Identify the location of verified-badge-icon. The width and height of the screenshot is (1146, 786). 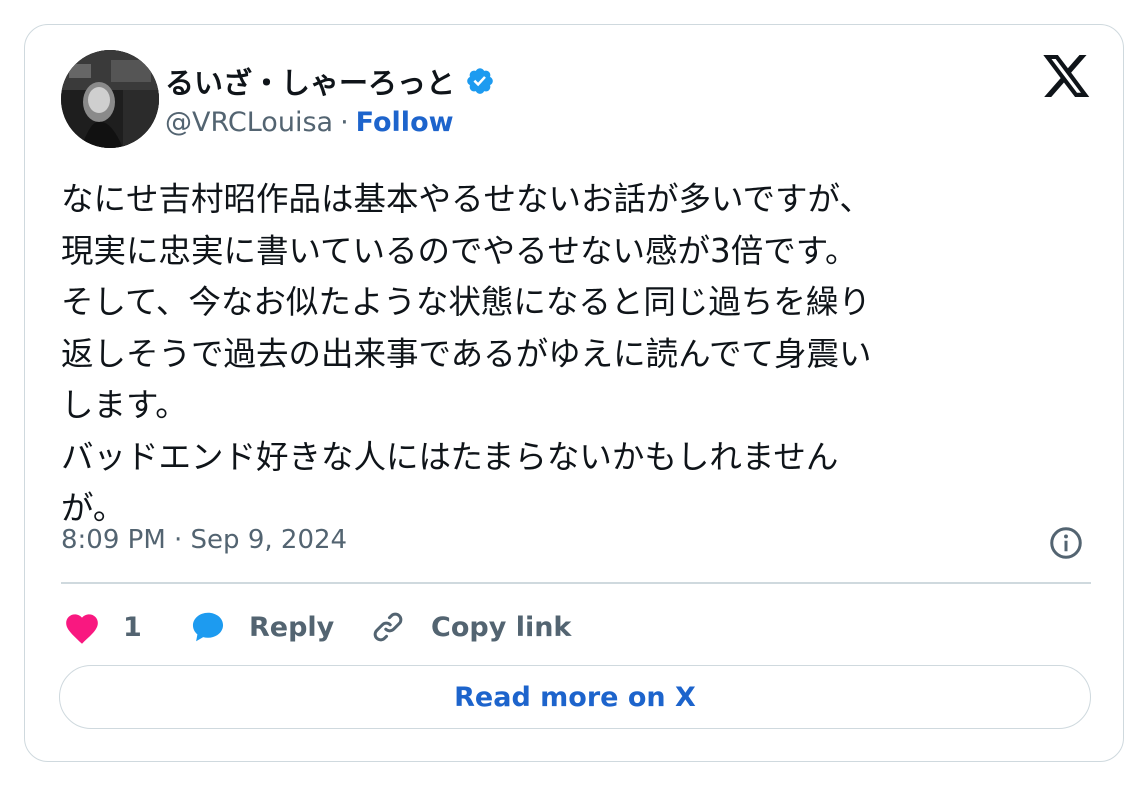
(480, 81).